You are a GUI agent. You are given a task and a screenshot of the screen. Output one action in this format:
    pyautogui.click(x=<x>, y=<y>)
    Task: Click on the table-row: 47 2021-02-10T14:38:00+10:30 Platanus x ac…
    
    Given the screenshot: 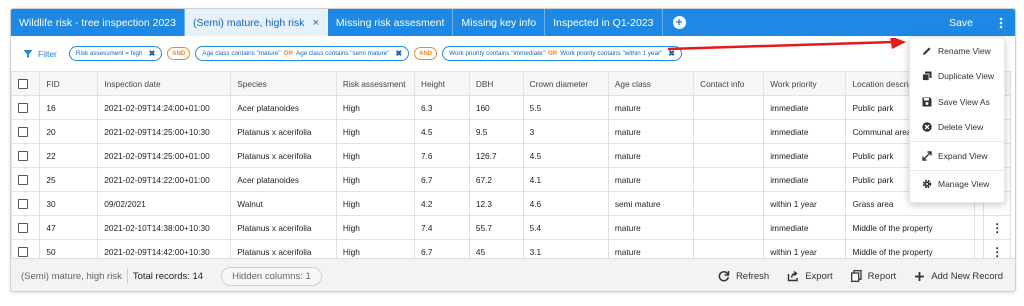 What is the action you would take?
    pyautogui.click(x=511, y=227)
    